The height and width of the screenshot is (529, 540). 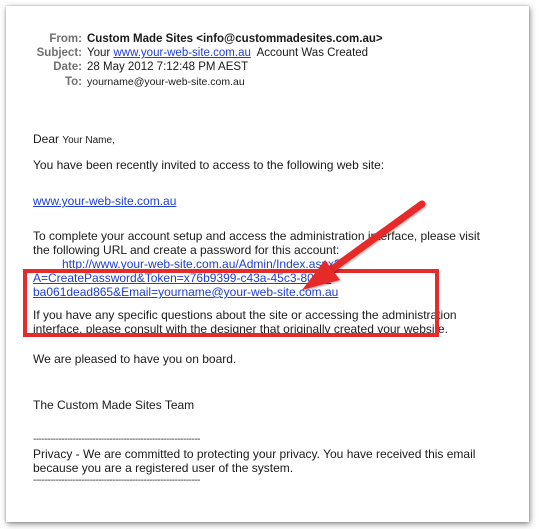 I want to click on red-arrow-icon, so click(x=364, y=245).